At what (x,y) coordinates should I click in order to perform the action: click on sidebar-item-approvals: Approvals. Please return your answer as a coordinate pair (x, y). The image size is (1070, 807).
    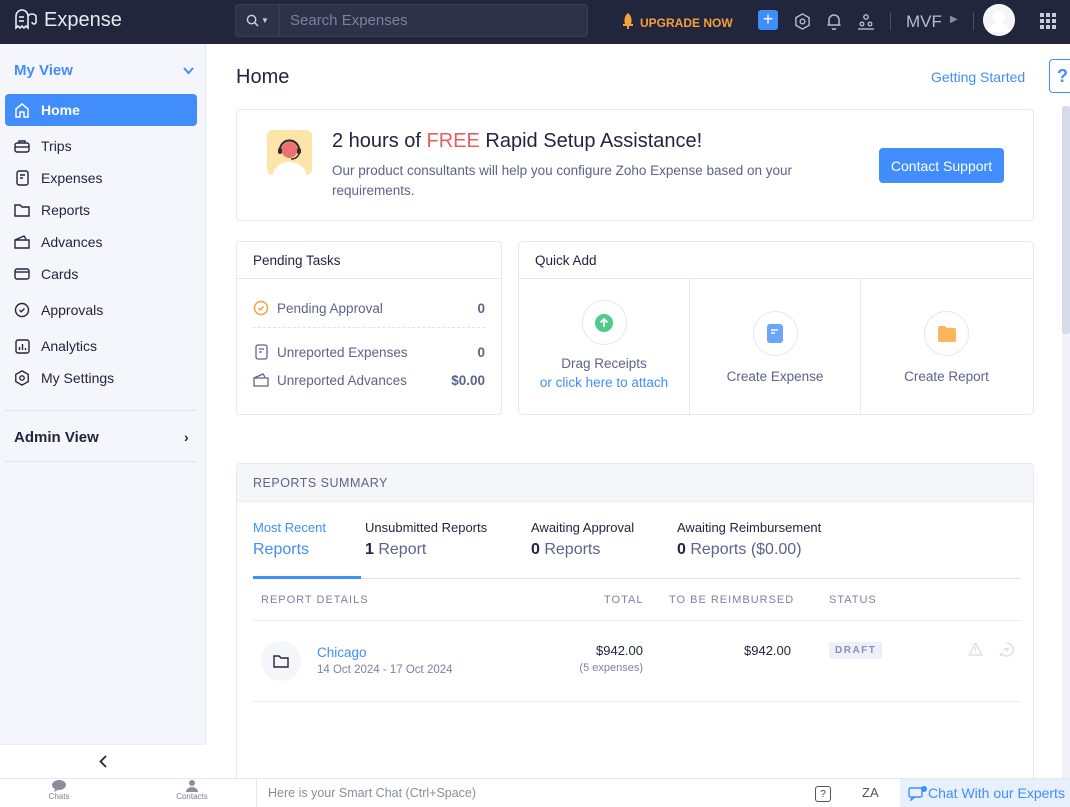
    Looking at the image, I should click on (101, 310).